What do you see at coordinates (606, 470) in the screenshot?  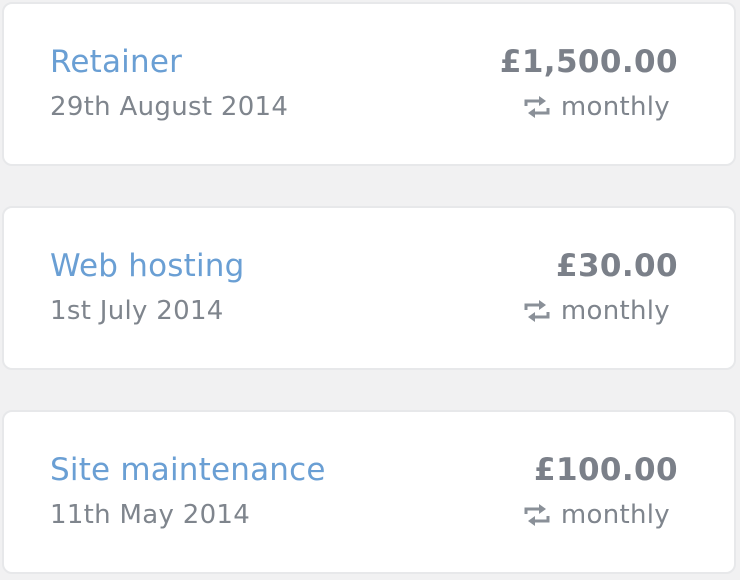 I see `item-amount: £100.00` at bounding box center [606, 470].